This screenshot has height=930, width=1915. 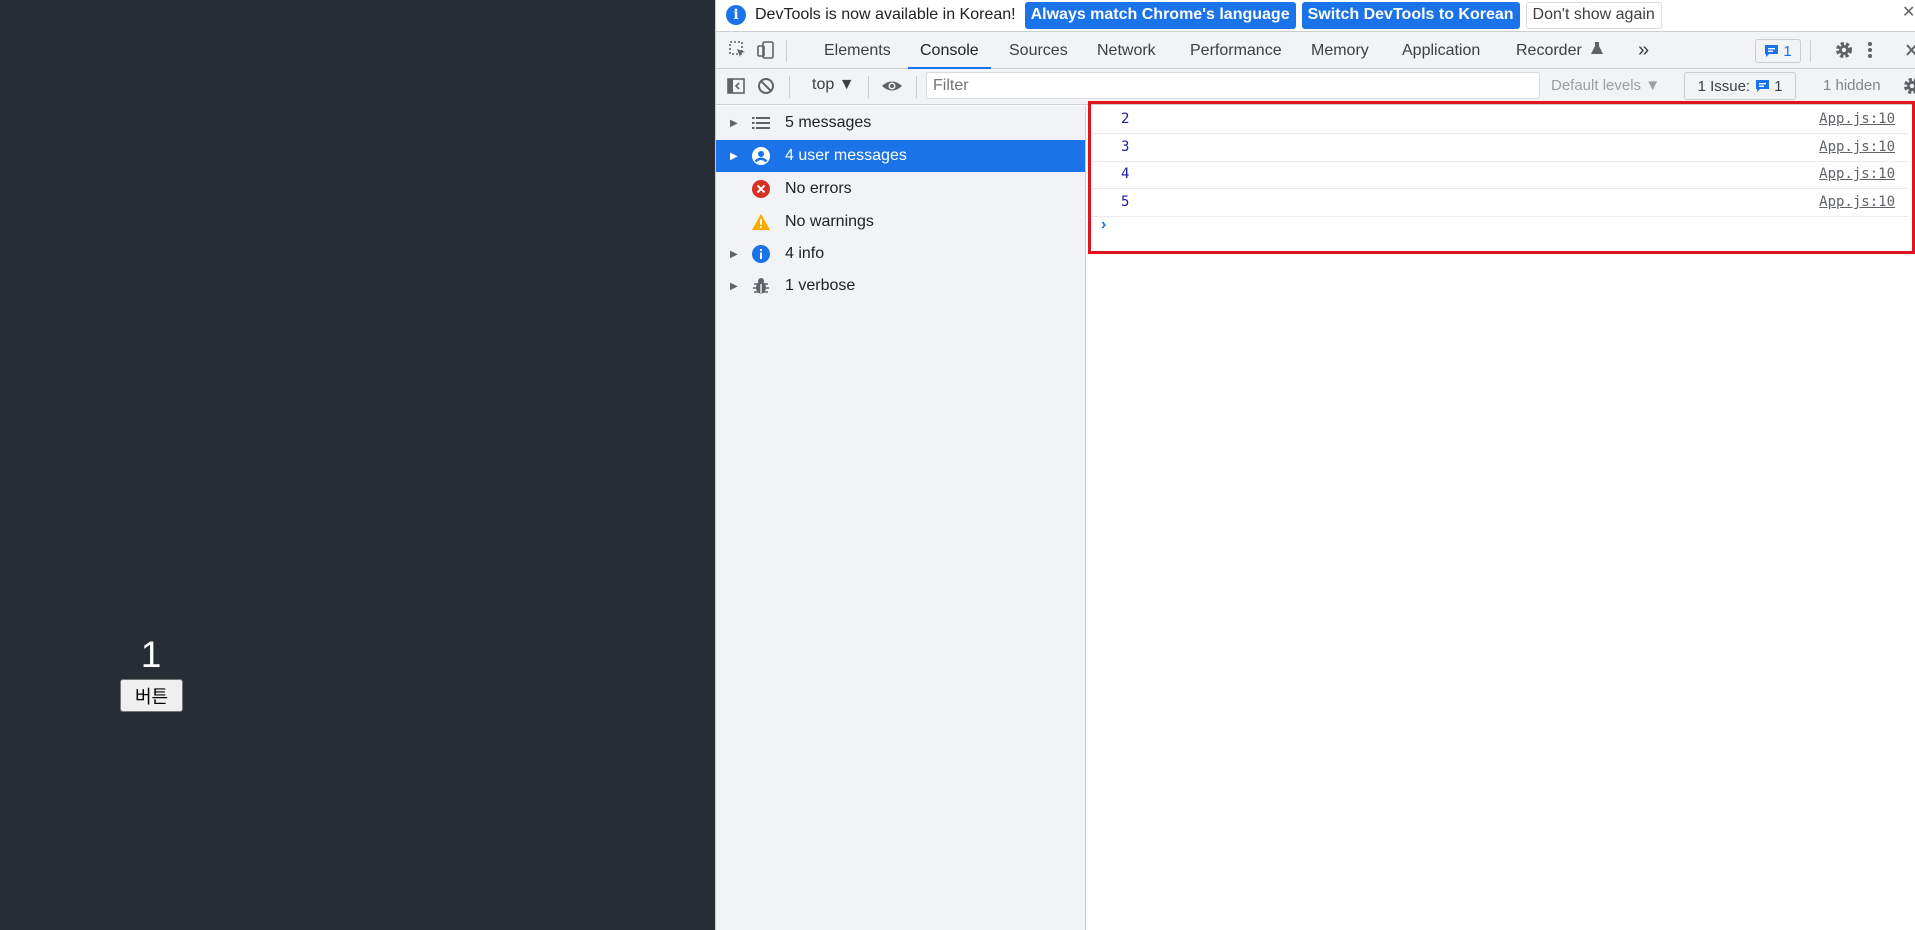 What do you see at coordinates (900, 123) in the screenshot?
I see `sidebar-item-messages: ▶ 5 messages` at bounding box center [900, 123].